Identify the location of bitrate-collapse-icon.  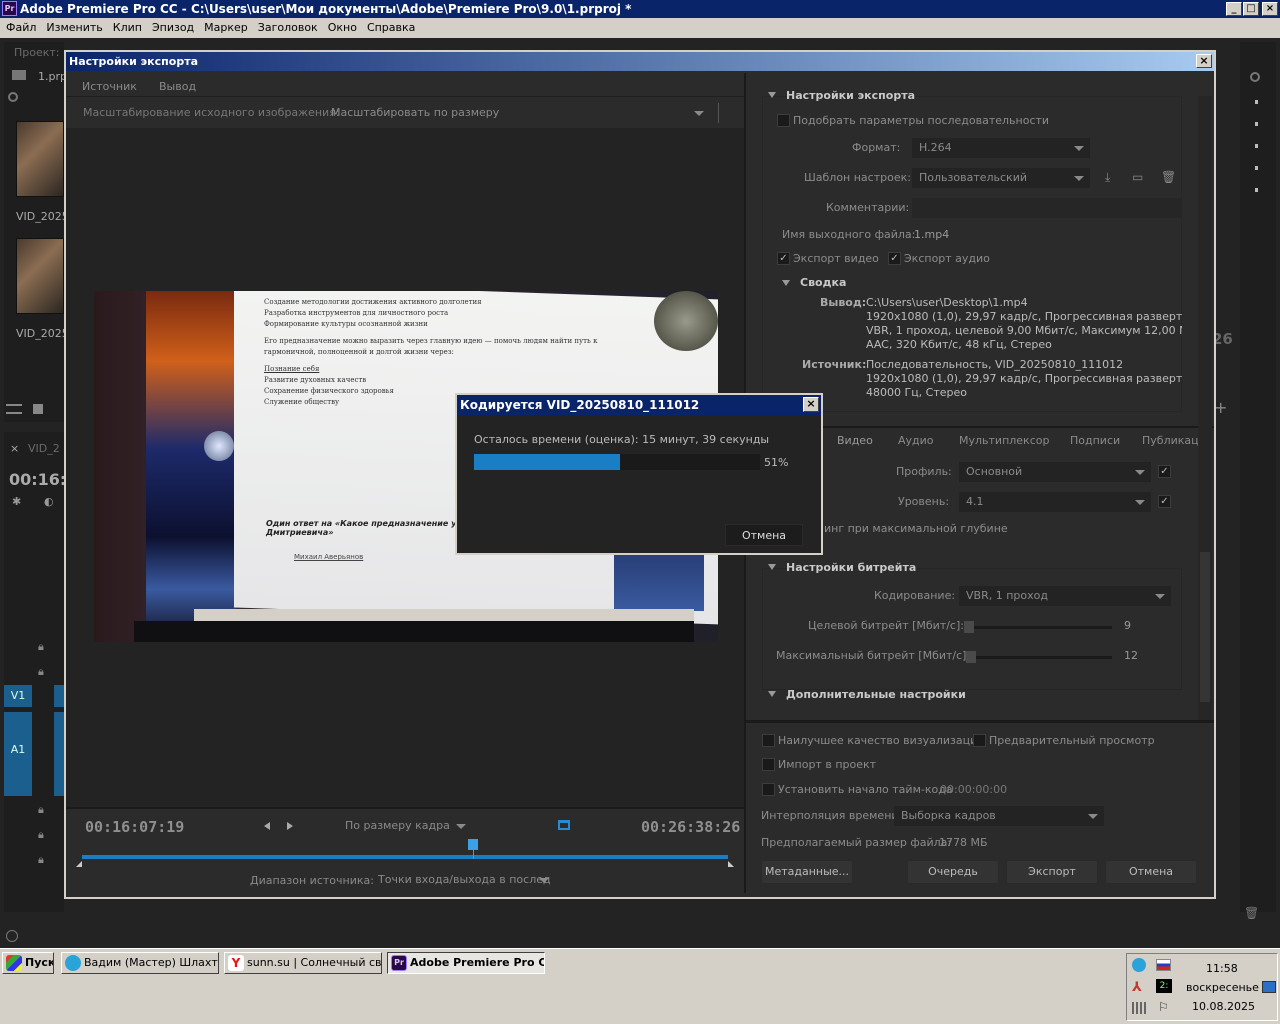
(772, 567).